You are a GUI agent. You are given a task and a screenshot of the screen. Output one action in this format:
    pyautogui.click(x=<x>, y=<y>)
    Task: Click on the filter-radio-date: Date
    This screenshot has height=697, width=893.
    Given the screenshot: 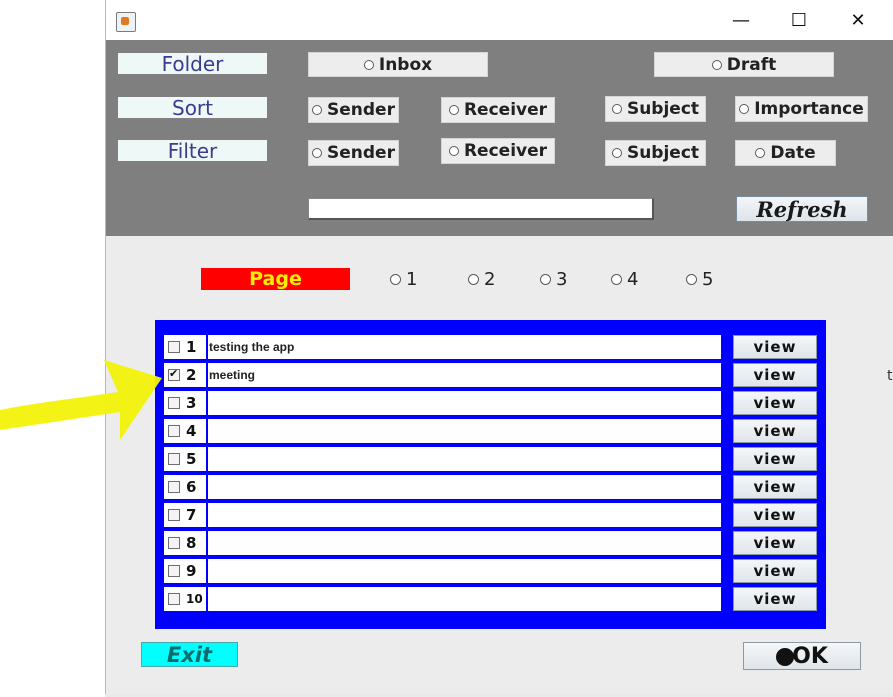 What is the action you would take?
    pyautogui.click(x=785, y=153)
    